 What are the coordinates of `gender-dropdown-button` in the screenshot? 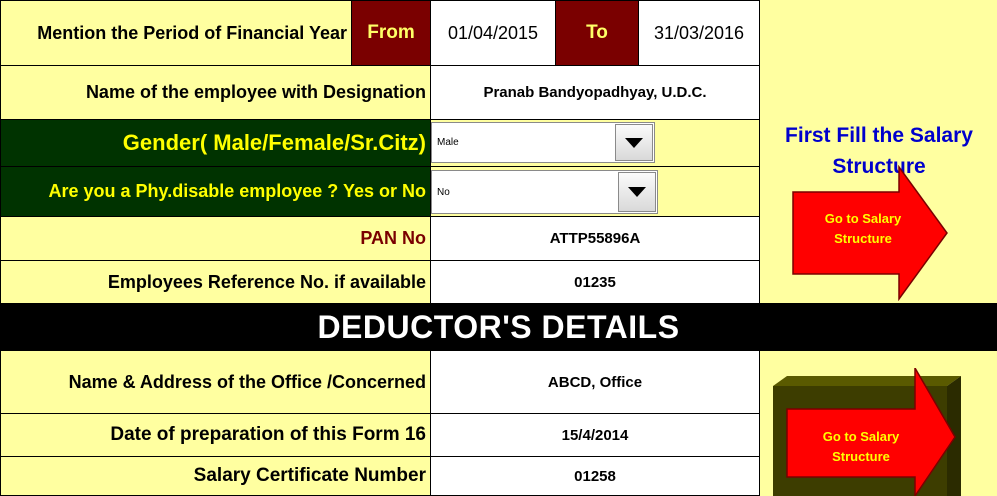 It's located at (634, 142).